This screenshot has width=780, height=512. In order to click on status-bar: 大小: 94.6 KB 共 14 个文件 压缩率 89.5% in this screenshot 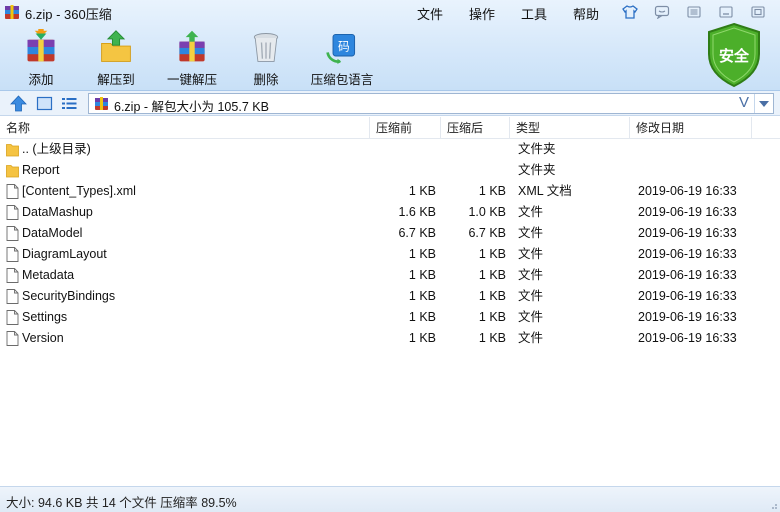, I will do `click(390, 499)`.